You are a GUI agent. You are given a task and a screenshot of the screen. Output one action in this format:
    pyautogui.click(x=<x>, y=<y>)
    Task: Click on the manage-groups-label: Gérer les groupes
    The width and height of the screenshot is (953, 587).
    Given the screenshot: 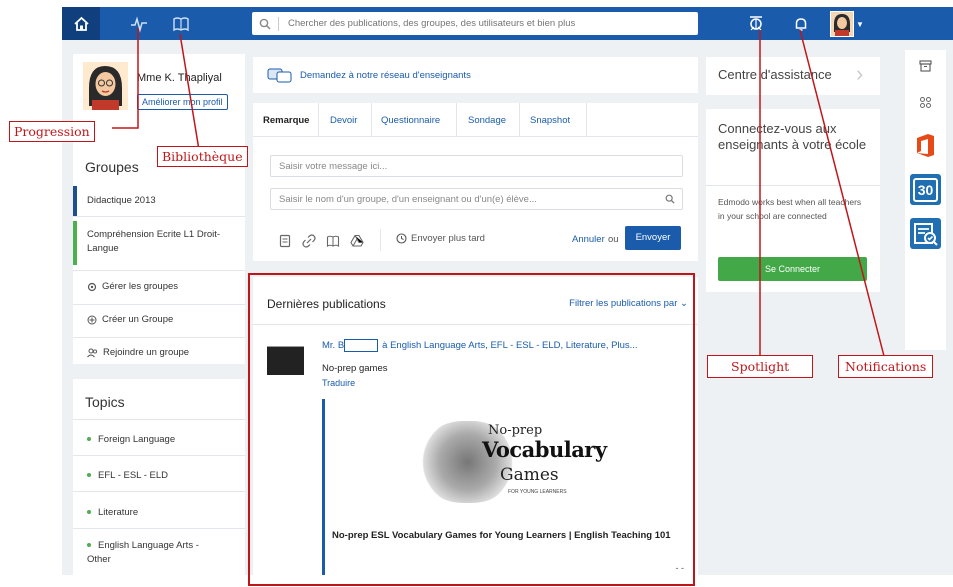 What is the action you would take?
    pyautogui.click(x=140, y=286)
    